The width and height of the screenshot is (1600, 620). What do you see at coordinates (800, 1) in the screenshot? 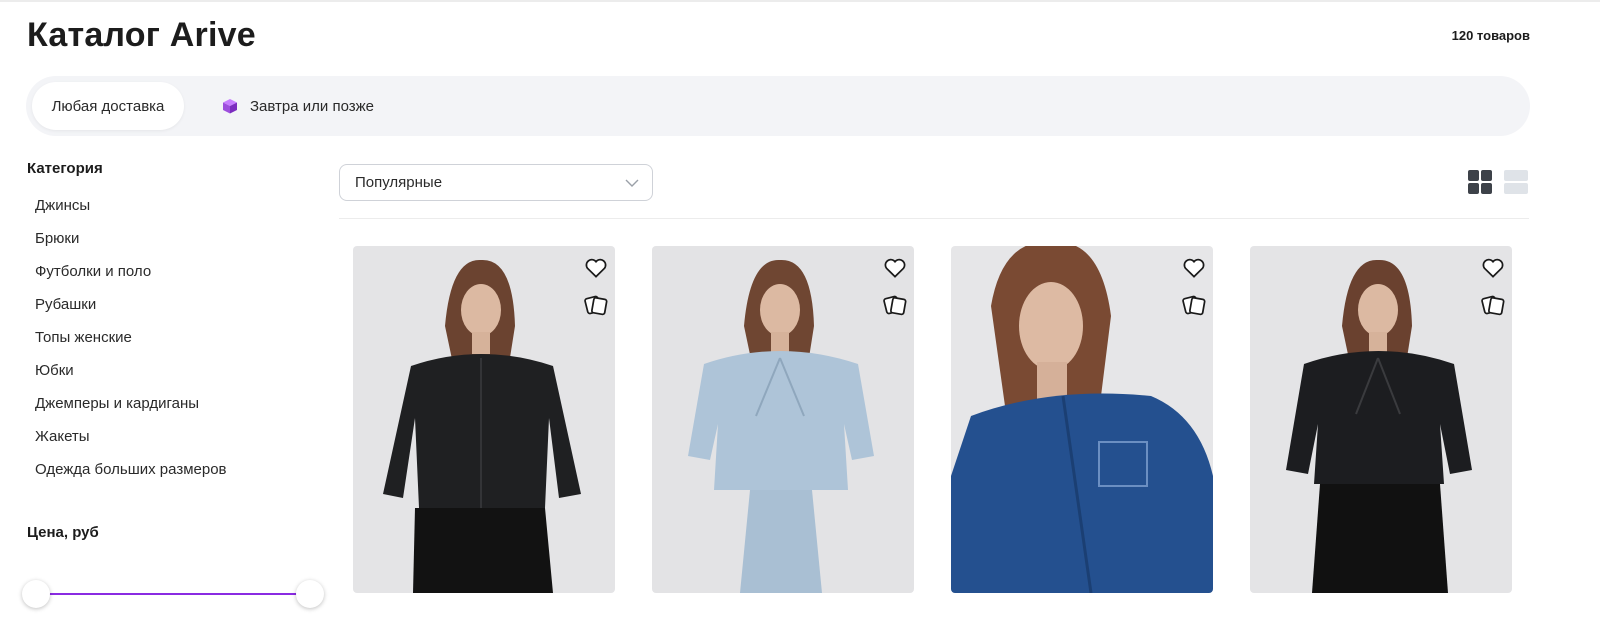
I see `top-border` at bounding box center [800, 1].